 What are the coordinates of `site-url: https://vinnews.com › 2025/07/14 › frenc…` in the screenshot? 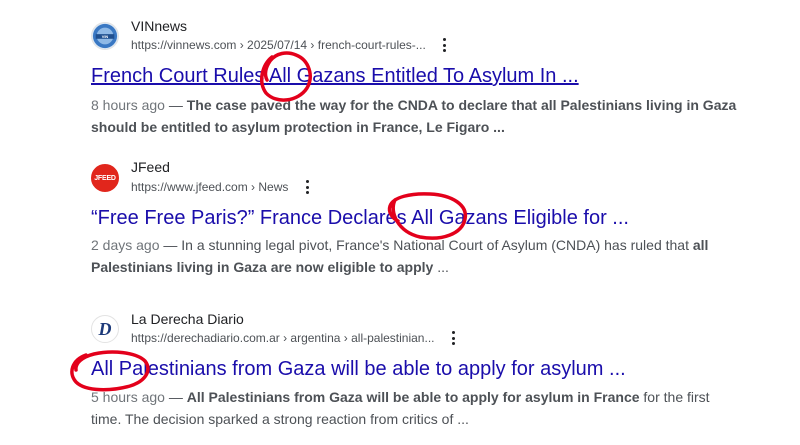 It's located at (291, 45).